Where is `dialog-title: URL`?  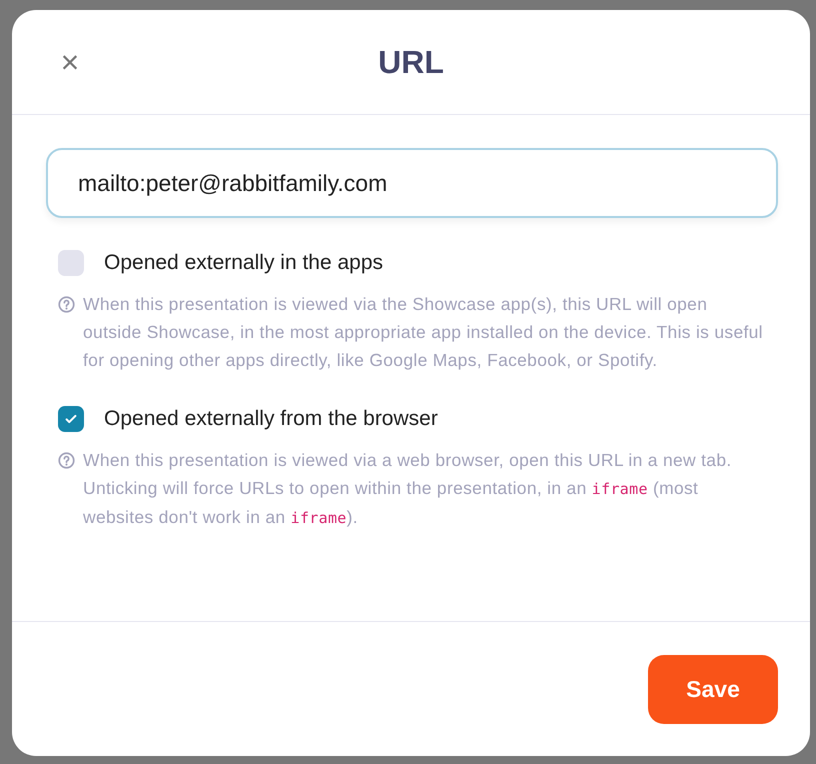 dialog-title: URL is located at coordinates (411, 62).